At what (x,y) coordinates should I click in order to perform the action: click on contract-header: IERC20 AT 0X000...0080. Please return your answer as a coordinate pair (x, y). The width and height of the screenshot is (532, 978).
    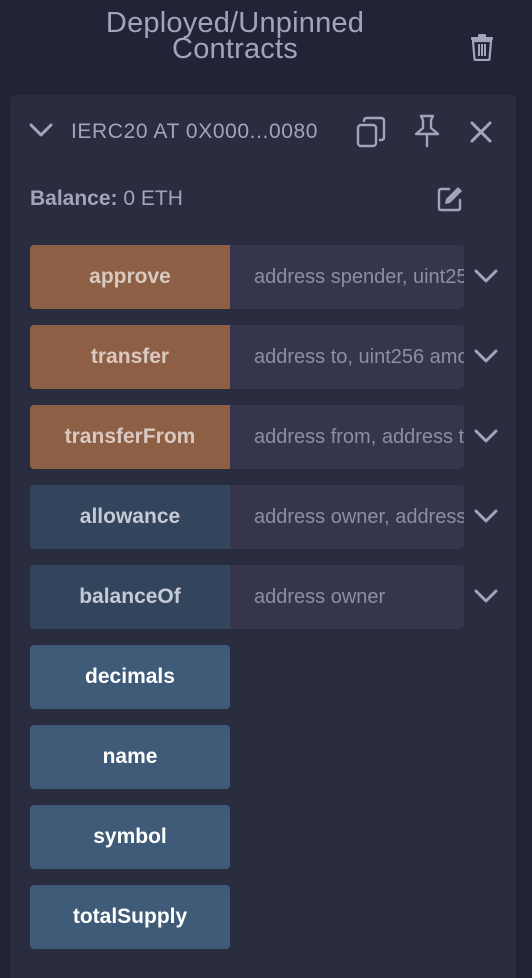
    Looking at the image, I should click on (263, 132).